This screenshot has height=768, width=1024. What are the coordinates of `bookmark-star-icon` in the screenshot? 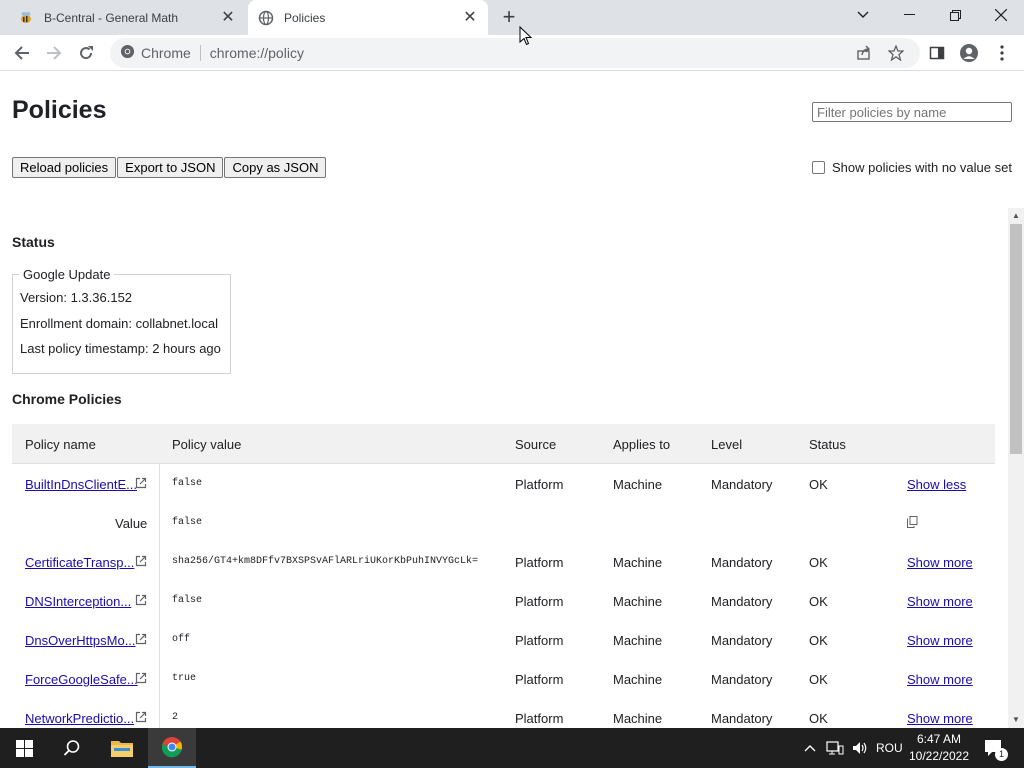 It's located at (896, 53).